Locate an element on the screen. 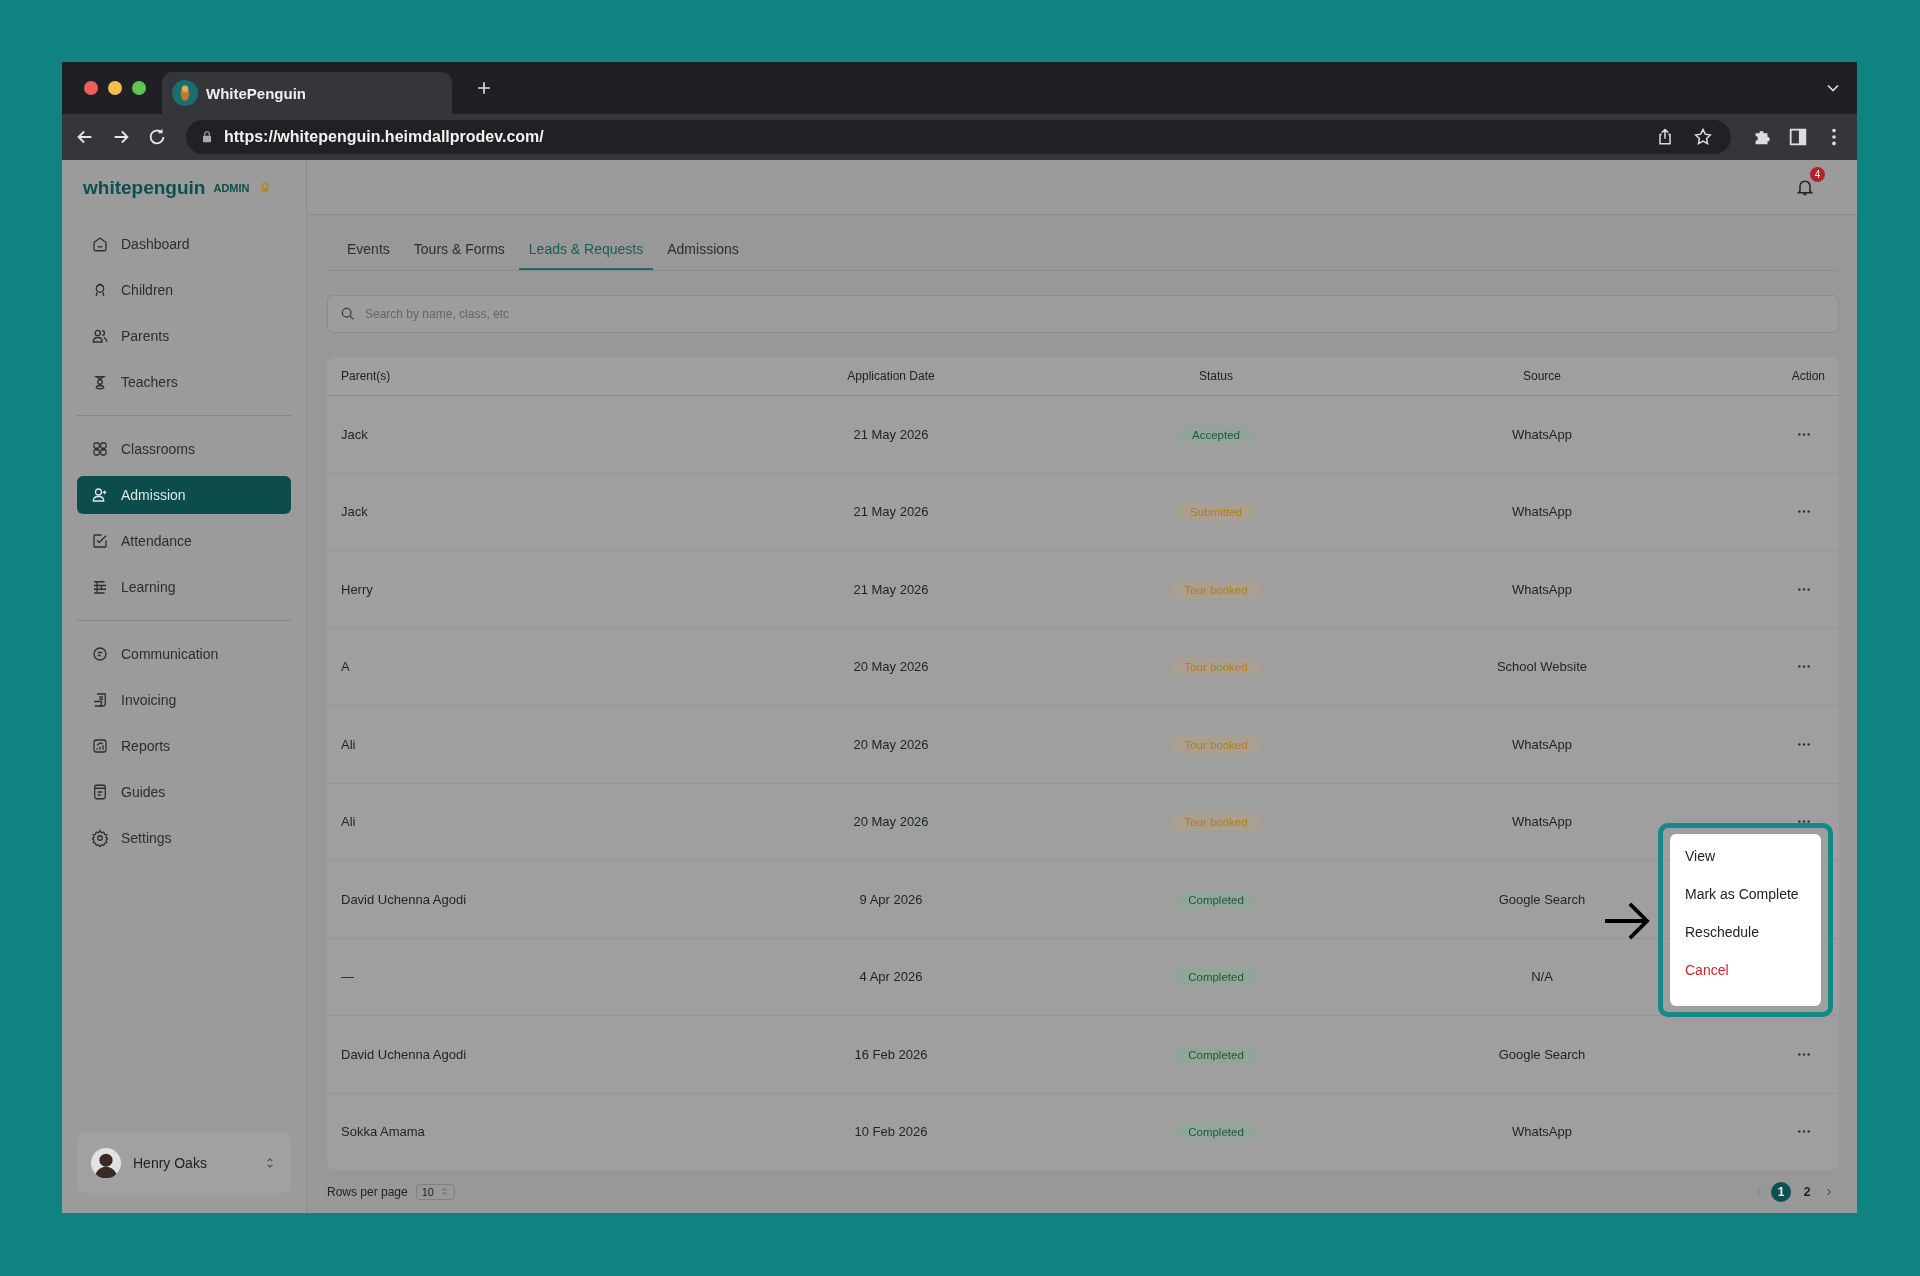 Image resolution: width=1920 pixels, height=1276 pixels. rows-per-page-select: 10 is located at coordinates (435, 1191).